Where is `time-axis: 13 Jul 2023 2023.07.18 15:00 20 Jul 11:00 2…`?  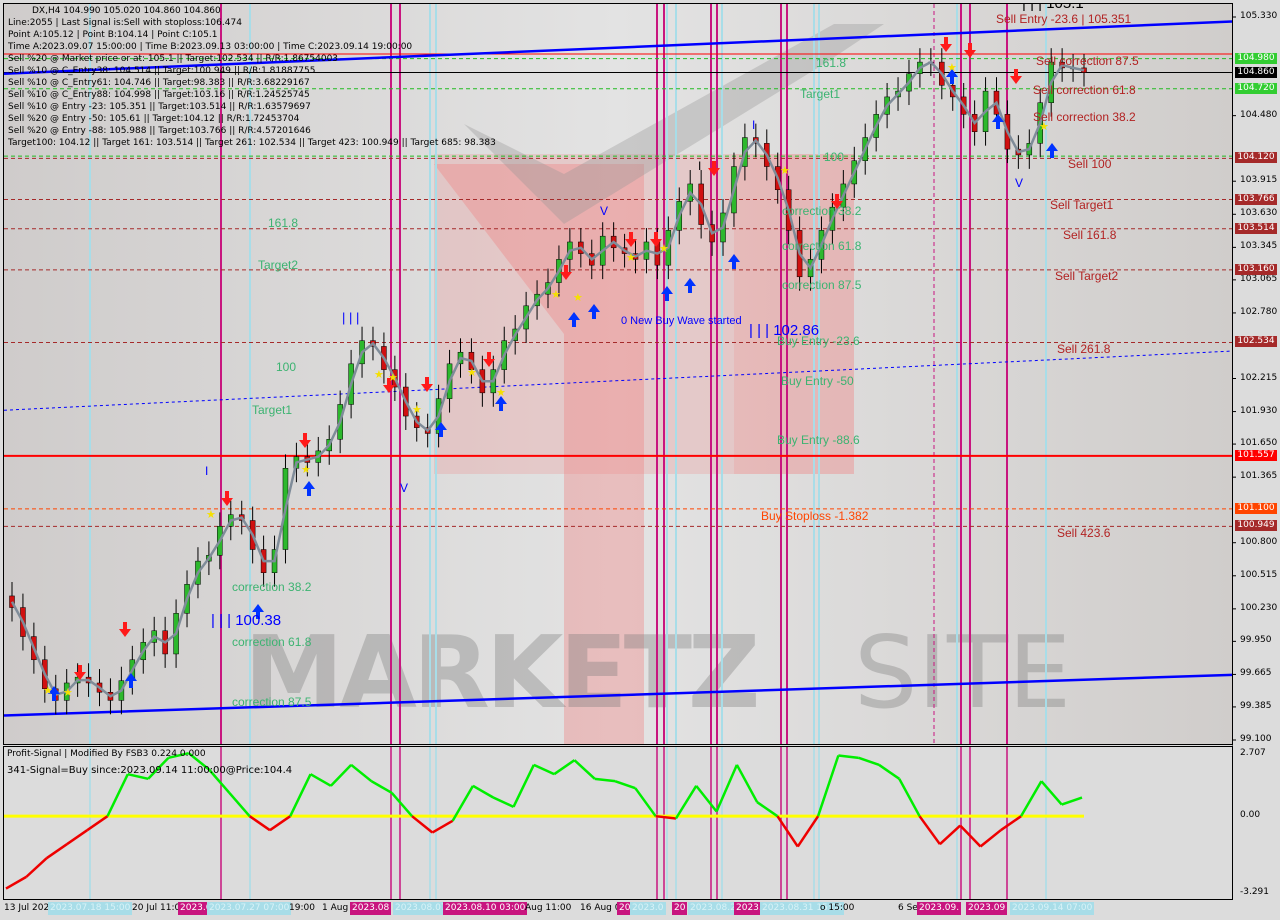 time-axis: 13 Jul 2023 2023.07.18 15:00 20 Jul 11:00 2… is located at coordinates (640, 909).